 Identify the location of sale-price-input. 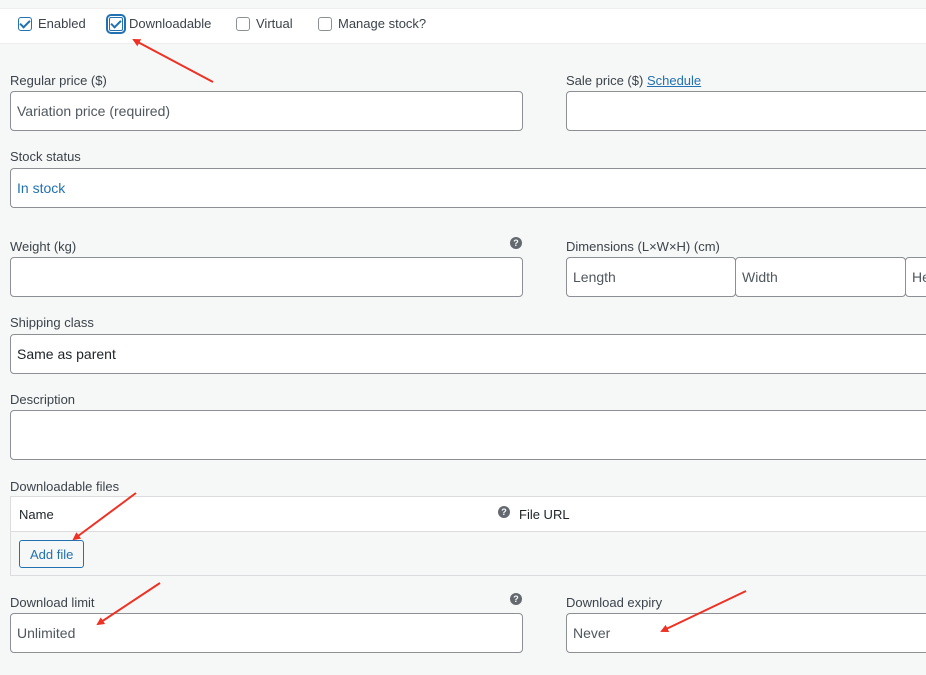
(746, 111).